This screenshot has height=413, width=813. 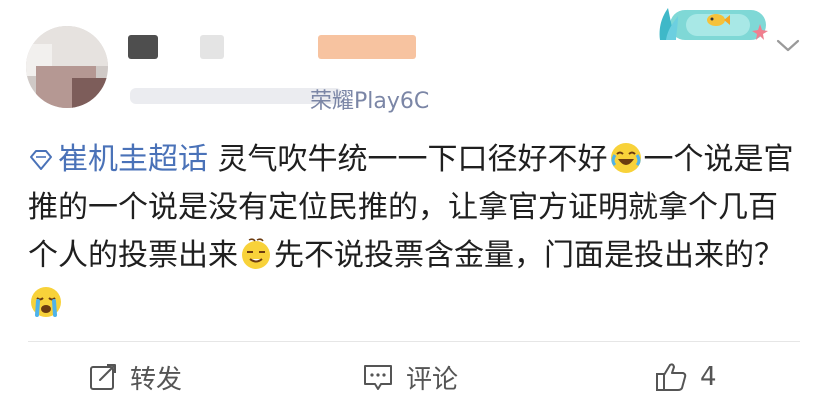 What do you see at coordinates (713, 24) in the screenshot?
I see `decoration-sticker-icon` at bounding box center [713, 24].